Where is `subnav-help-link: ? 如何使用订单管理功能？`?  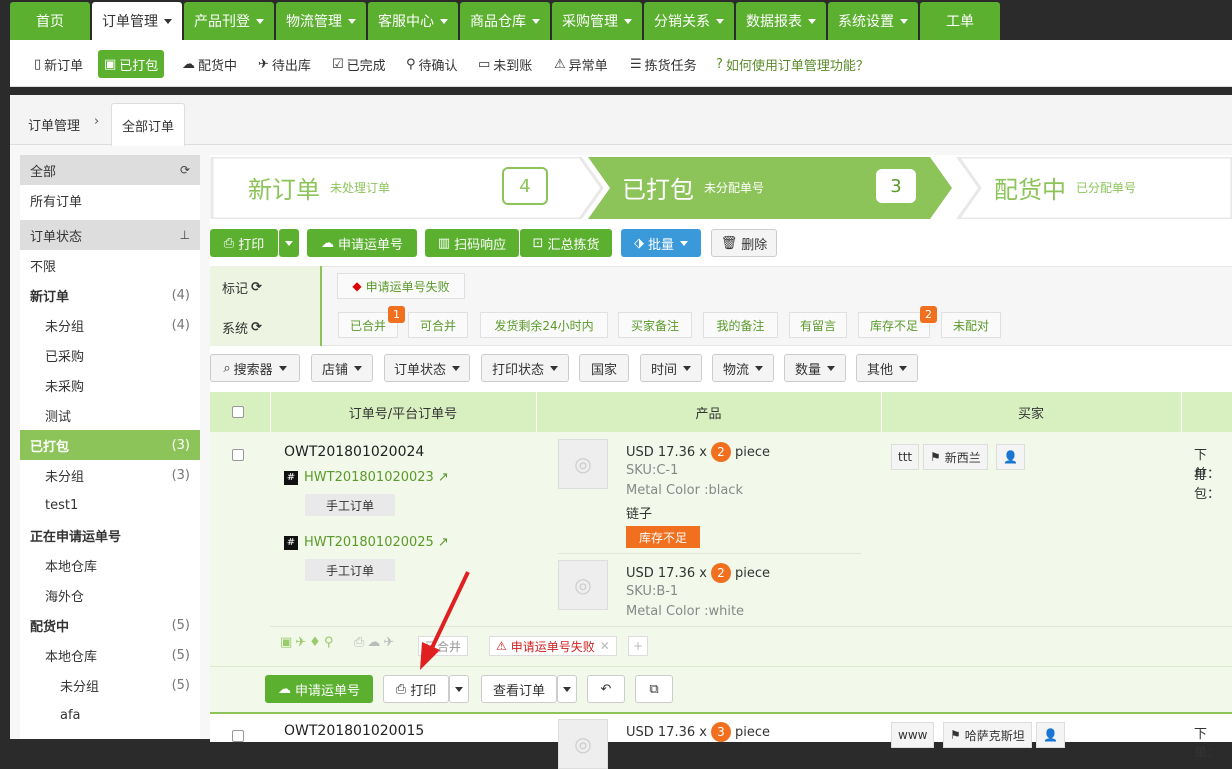 subnav-help-link: ? 如何使用订单管理功能？ is located at coordinates (792, 64).